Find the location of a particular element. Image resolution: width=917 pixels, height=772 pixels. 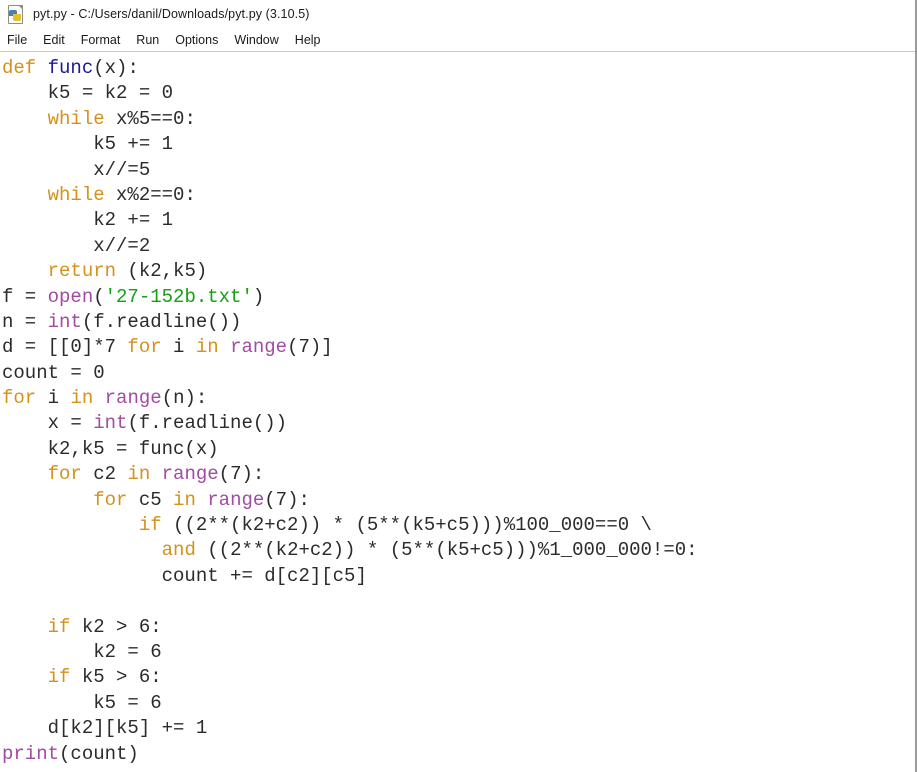

menu-item-format: Format is located at coordinates (105, 40).